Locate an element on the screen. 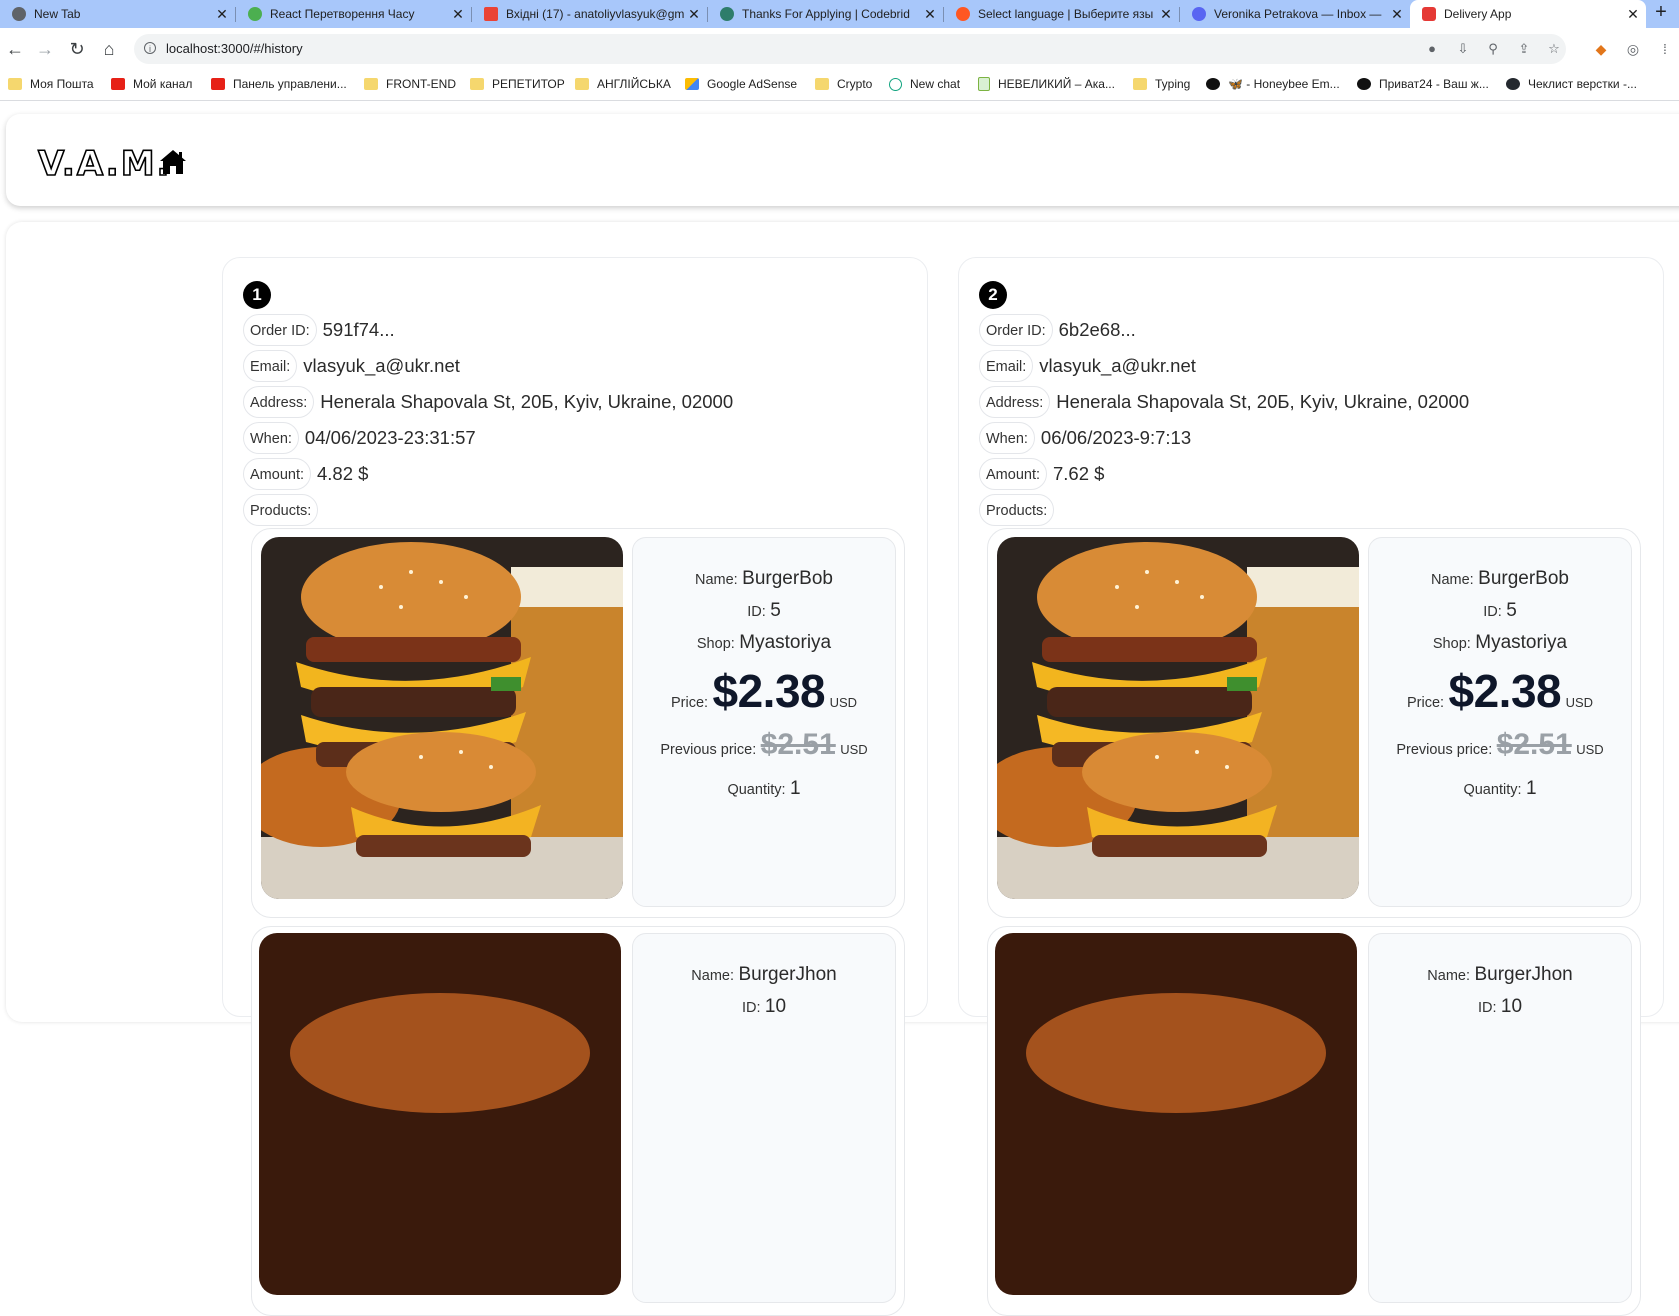 The width and height of the screenshot is (1679, 1316). bookmark-item: РЕПЕТИТОР is located at coordinates (517, 84).